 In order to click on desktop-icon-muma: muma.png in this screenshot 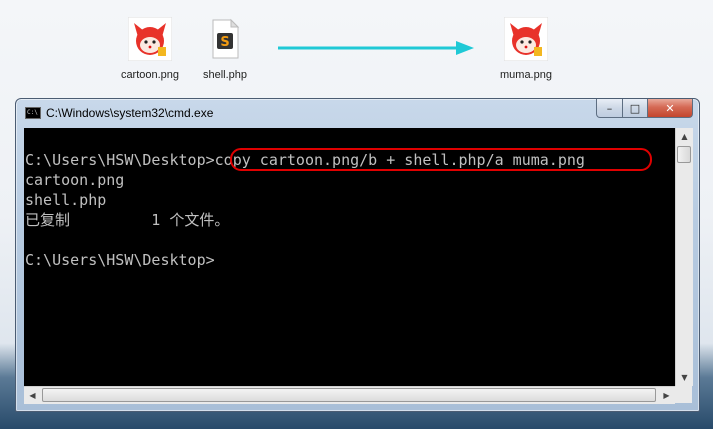, I will do `click(526, 48)`.